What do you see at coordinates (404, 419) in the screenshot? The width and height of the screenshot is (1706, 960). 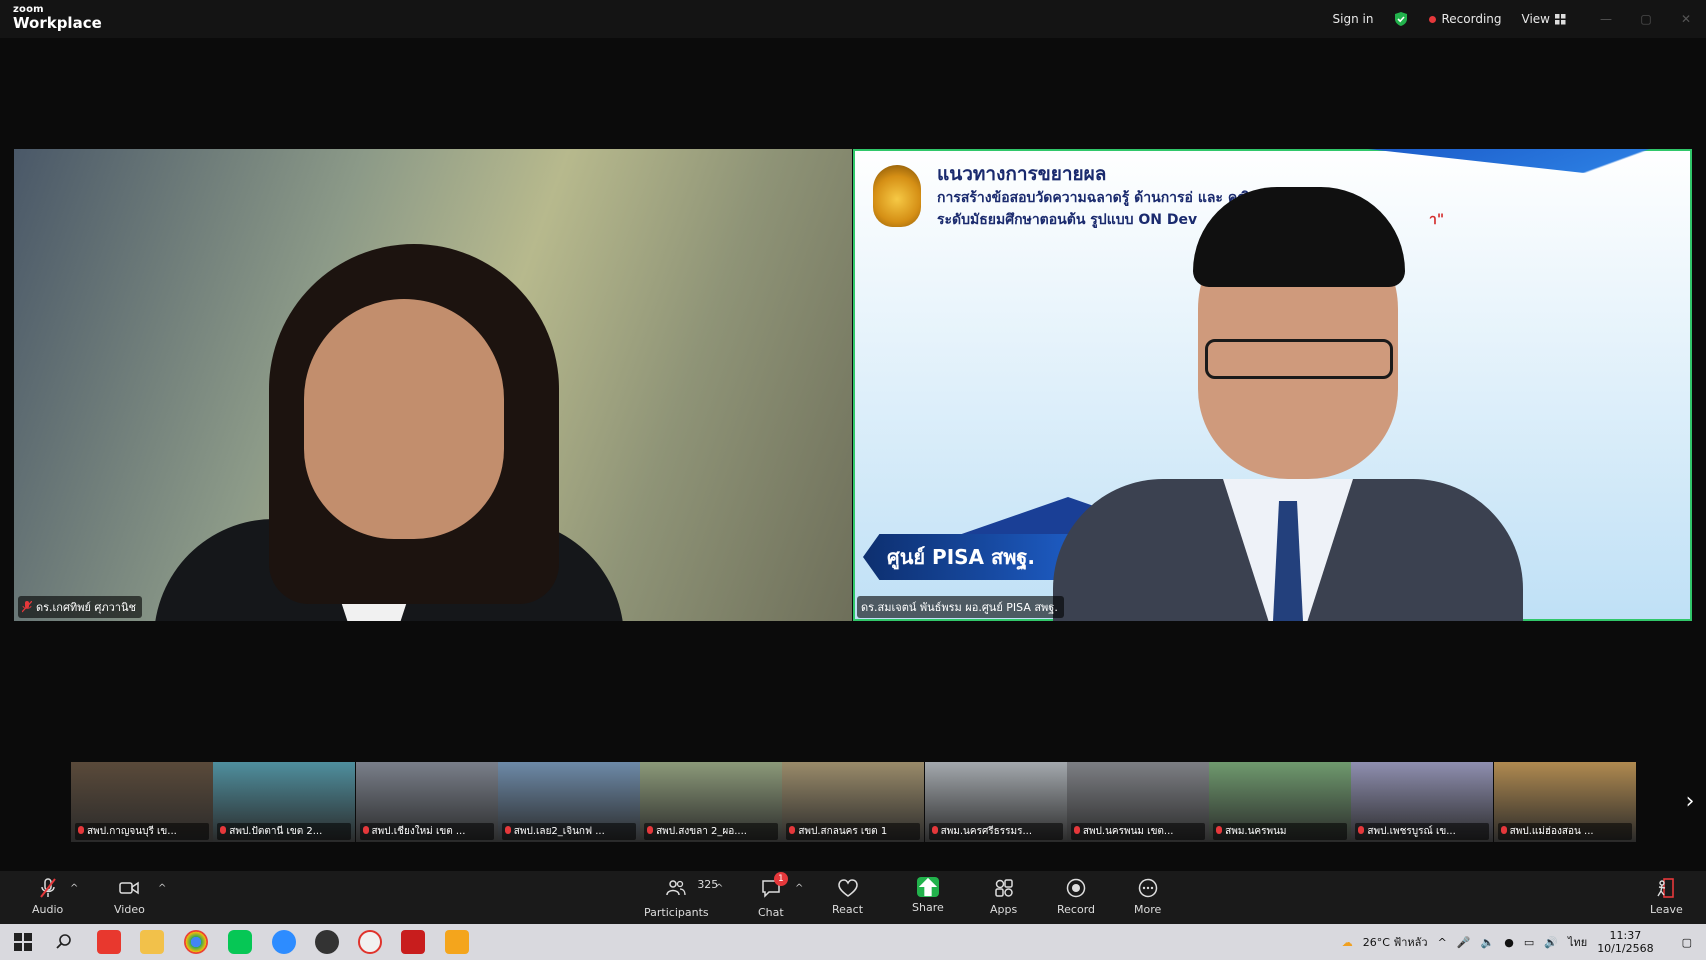 I see `participant-face` at bounding box center [404, 419].